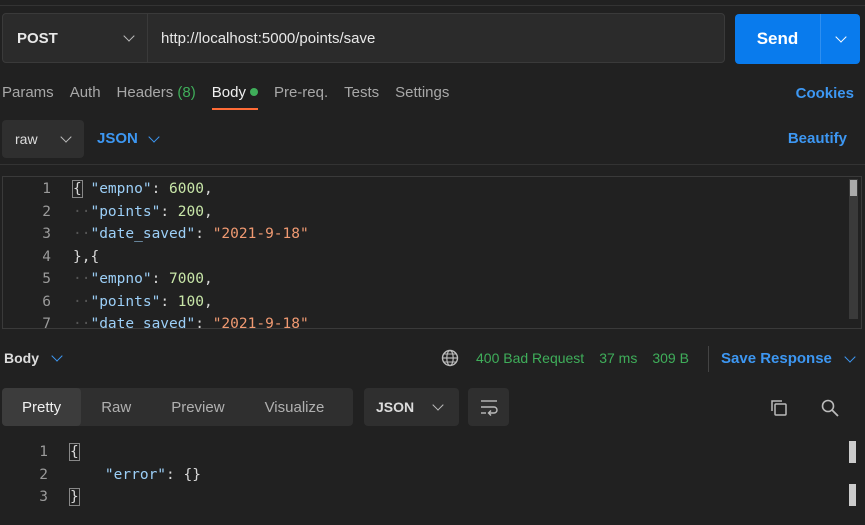  I want to click on code-token: "2021-9-18", so click(260, 234).